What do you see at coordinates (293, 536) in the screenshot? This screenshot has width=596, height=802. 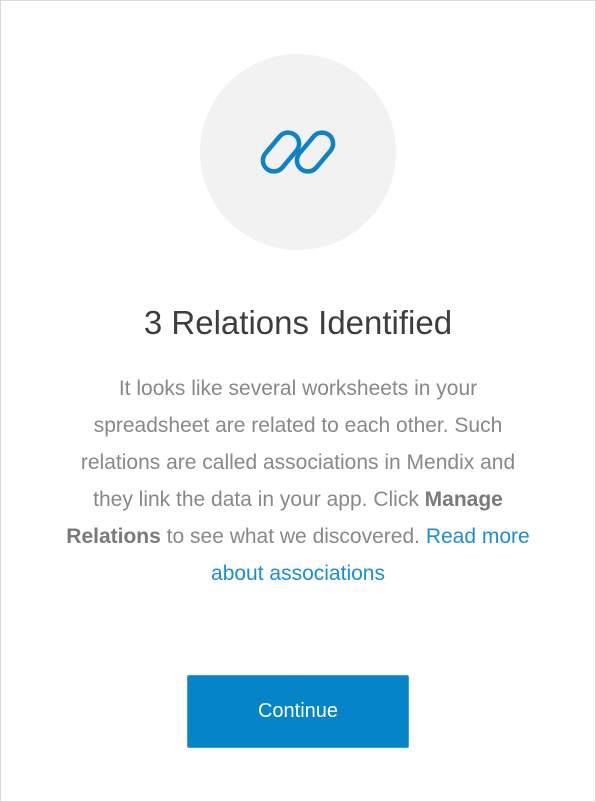 I see `description-text-2: to see what we discovered.` at bounding box center [293, 536].